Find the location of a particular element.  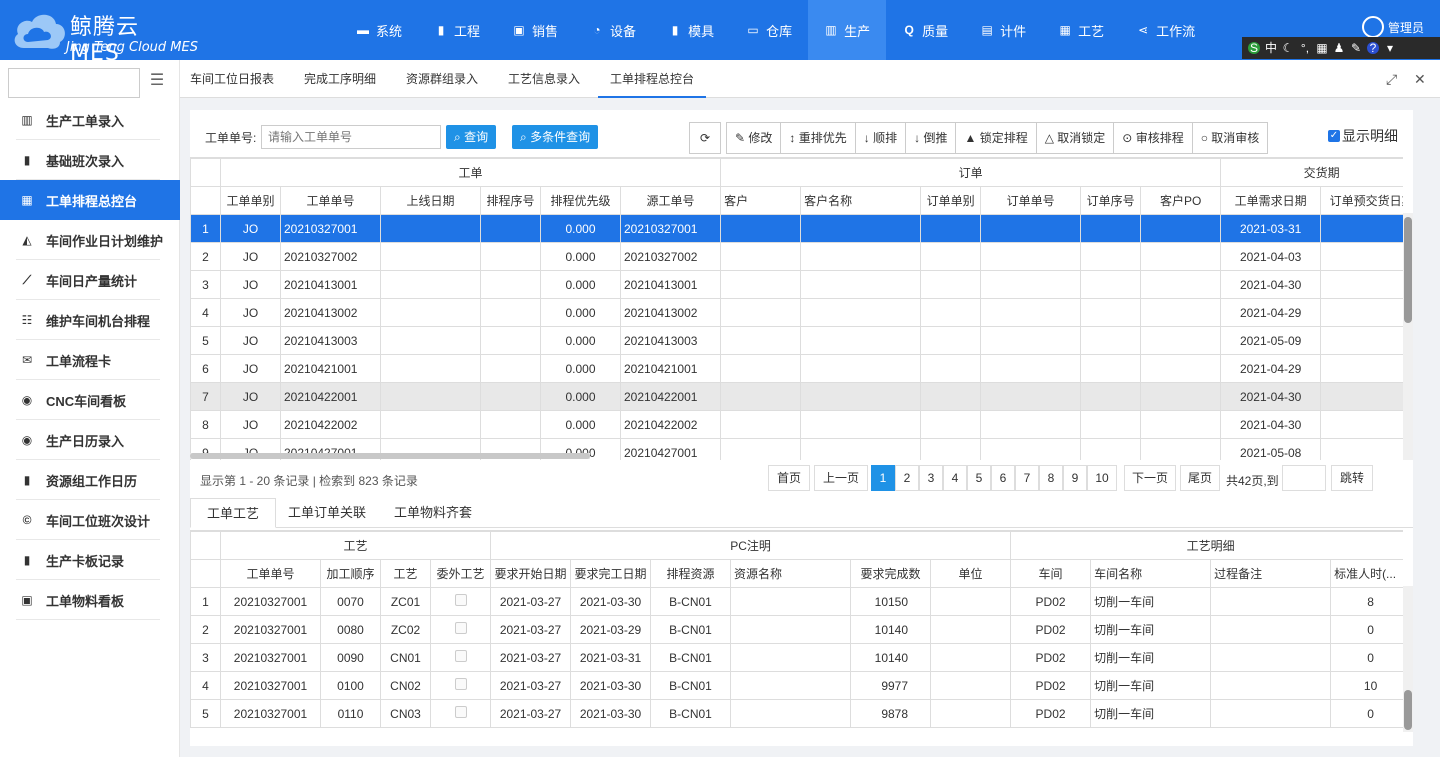

column-header: 加工顺序 is located at coordinates (350, 573).